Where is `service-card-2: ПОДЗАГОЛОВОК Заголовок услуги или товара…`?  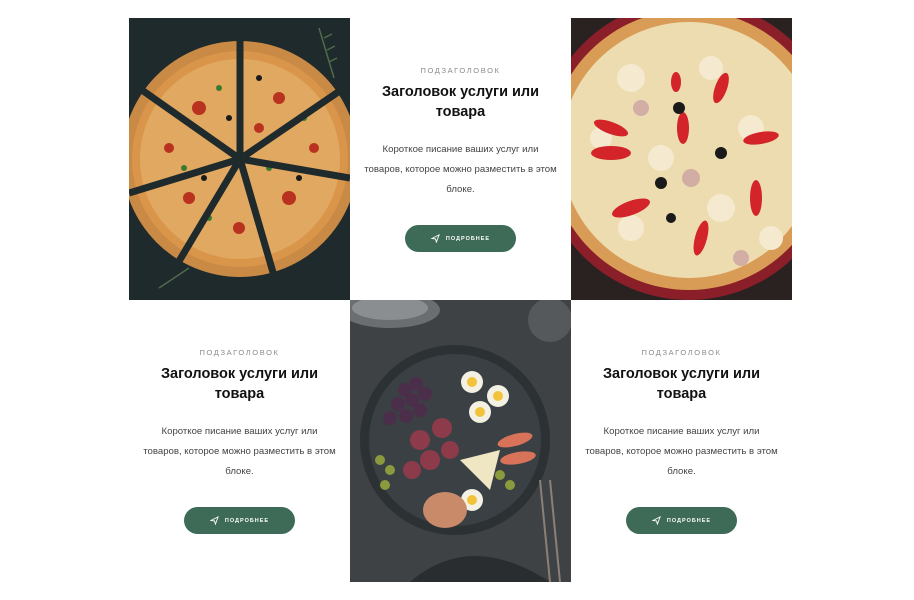 service-card-2: ПОДЗАГОЛОВОК Заголовок услуги или товара… is located at coordinates (239, 441).